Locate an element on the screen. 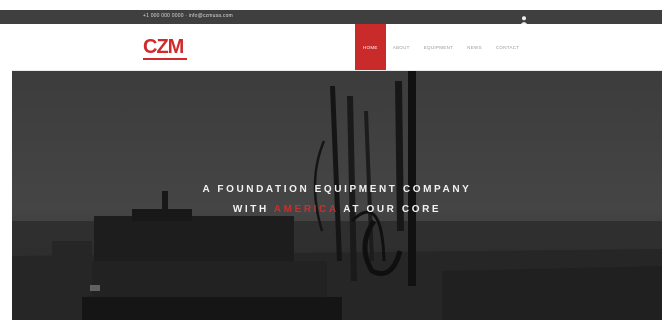 This screenshot has width=662, height=320. logo-text: CZM is located at coordinates (163, 47).